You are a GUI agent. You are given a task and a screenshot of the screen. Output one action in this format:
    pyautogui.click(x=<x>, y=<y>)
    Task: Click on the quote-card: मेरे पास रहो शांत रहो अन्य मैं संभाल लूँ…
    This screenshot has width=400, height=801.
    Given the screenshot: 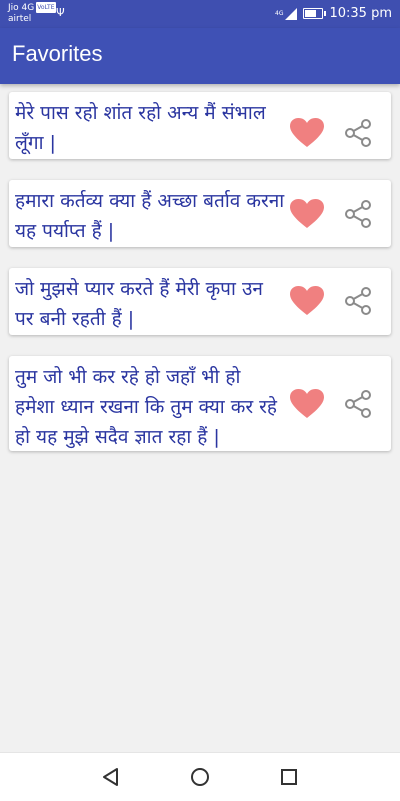 What is the action you would take?
    pyautogui.click(x=200, y=125)
    